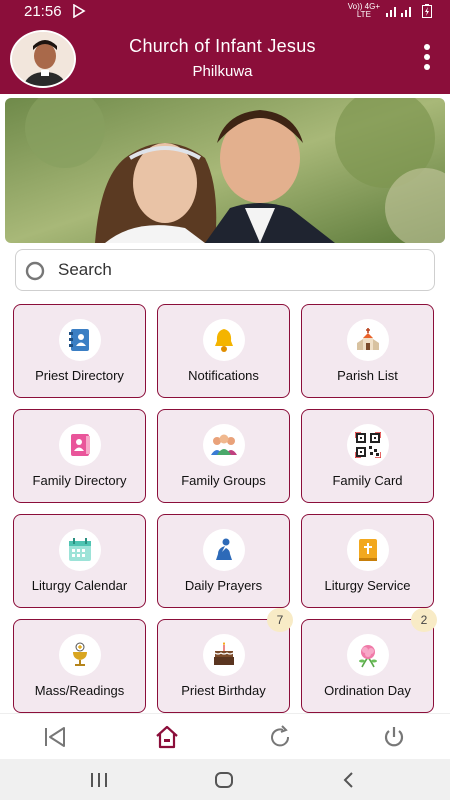 This screenshot has width=450, height=800. Describe the element at coordinates (394, 737) in the screenshot. I see `power-icon` at that location.